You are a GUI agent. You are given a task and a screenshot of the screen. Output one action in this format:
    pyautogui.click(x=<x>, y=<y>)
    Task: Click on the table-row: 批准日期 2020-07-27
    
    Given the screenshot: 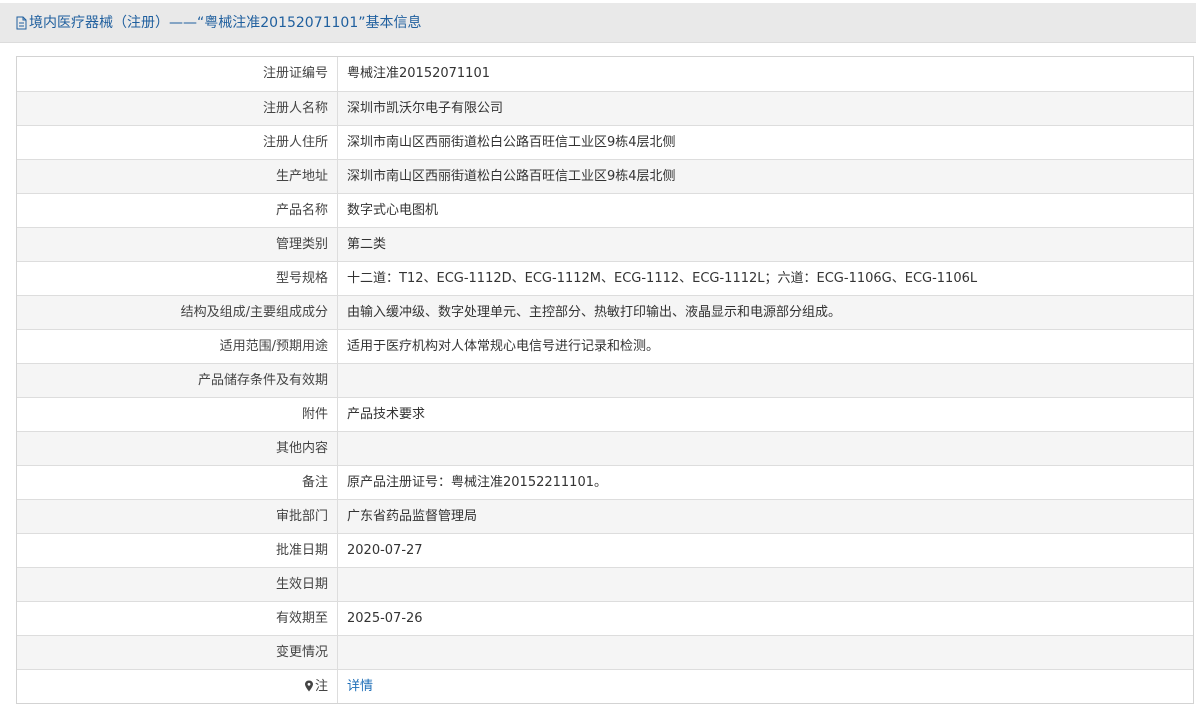 What is the action you would take?
    pyautogui.click(x=605, y=549)
    